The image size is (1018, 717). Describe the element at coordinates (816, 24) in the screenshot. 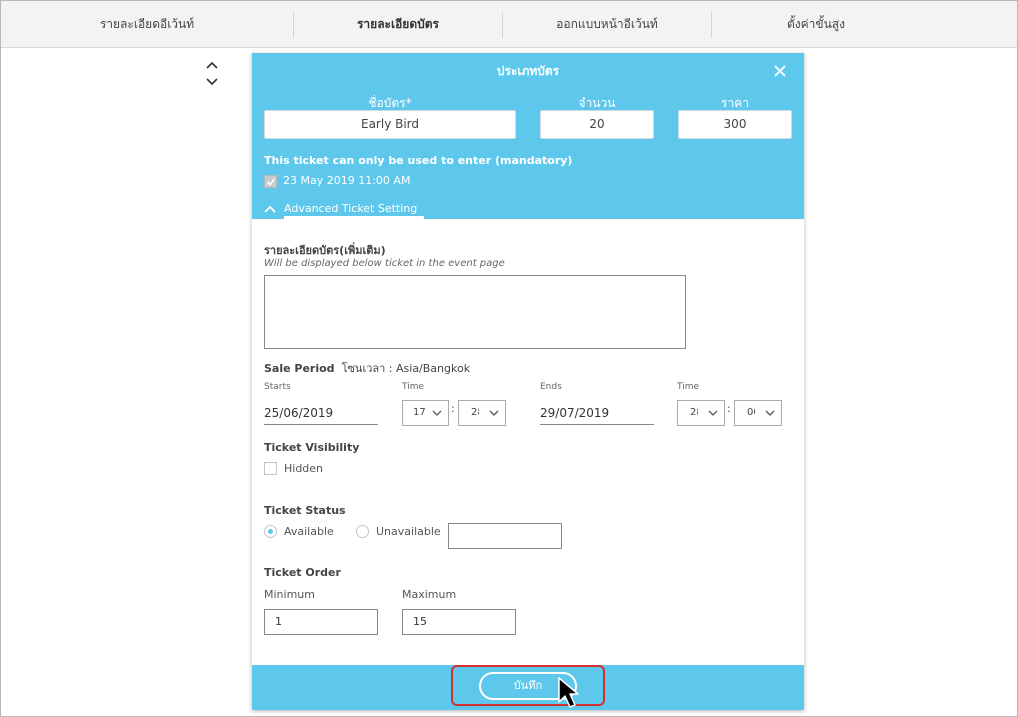

I see `tab-advanced-settings: ตั้งค่าขั้นสูง` at that location.